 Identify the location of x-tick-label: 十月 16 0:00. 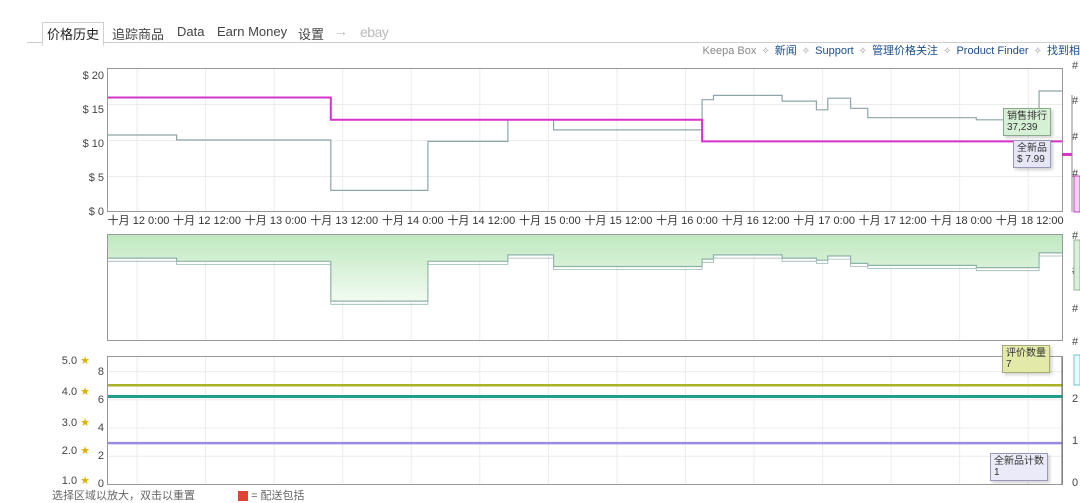
(687, 220).